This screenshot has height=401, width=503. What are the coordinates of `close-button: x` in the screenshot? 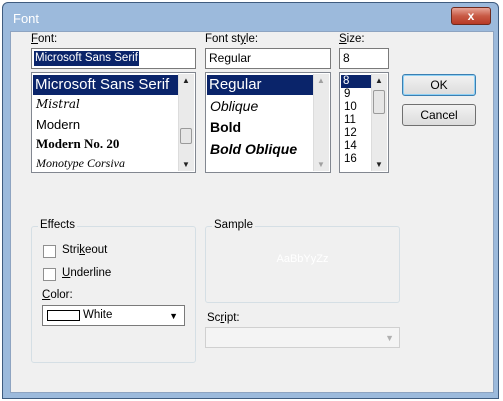 It's located at (471, 16).